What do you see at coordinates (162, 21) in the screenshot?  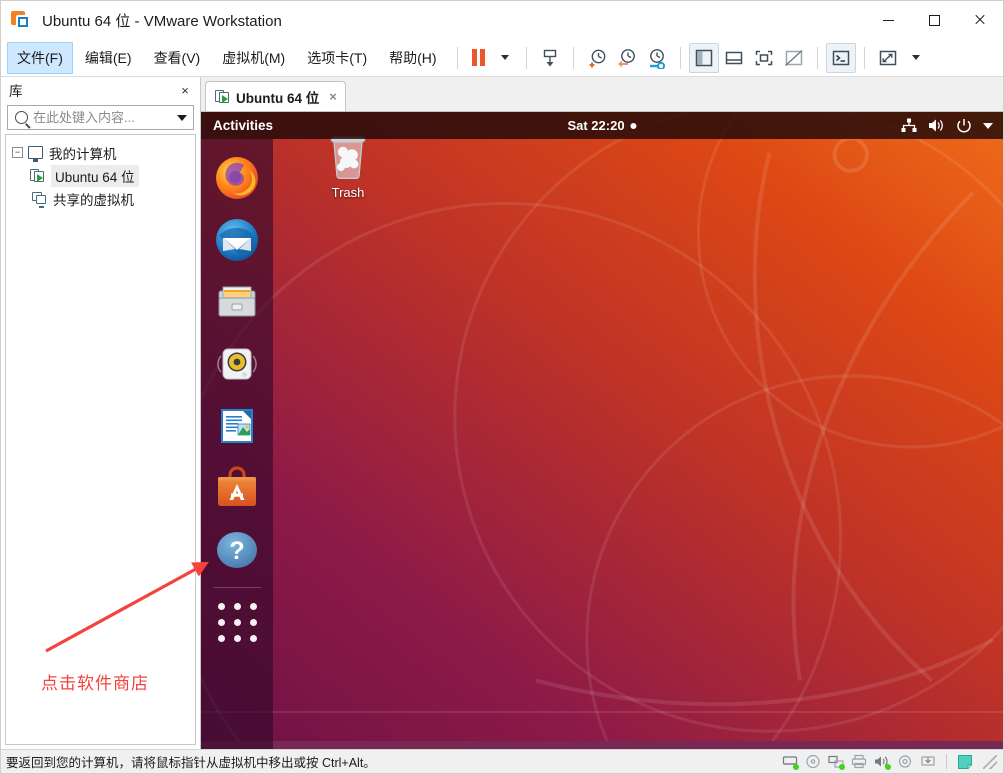 I see `window-title: Ubuntu 64 位 - VMware Workstation` at bounding box center [162, 21].